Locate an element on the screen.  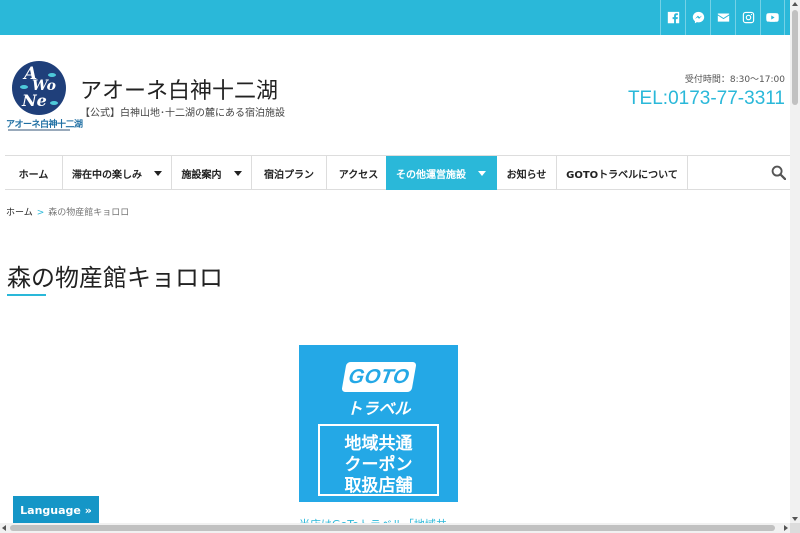
nav-item-label: その他運営施設 is located at coordinates (431, 175).